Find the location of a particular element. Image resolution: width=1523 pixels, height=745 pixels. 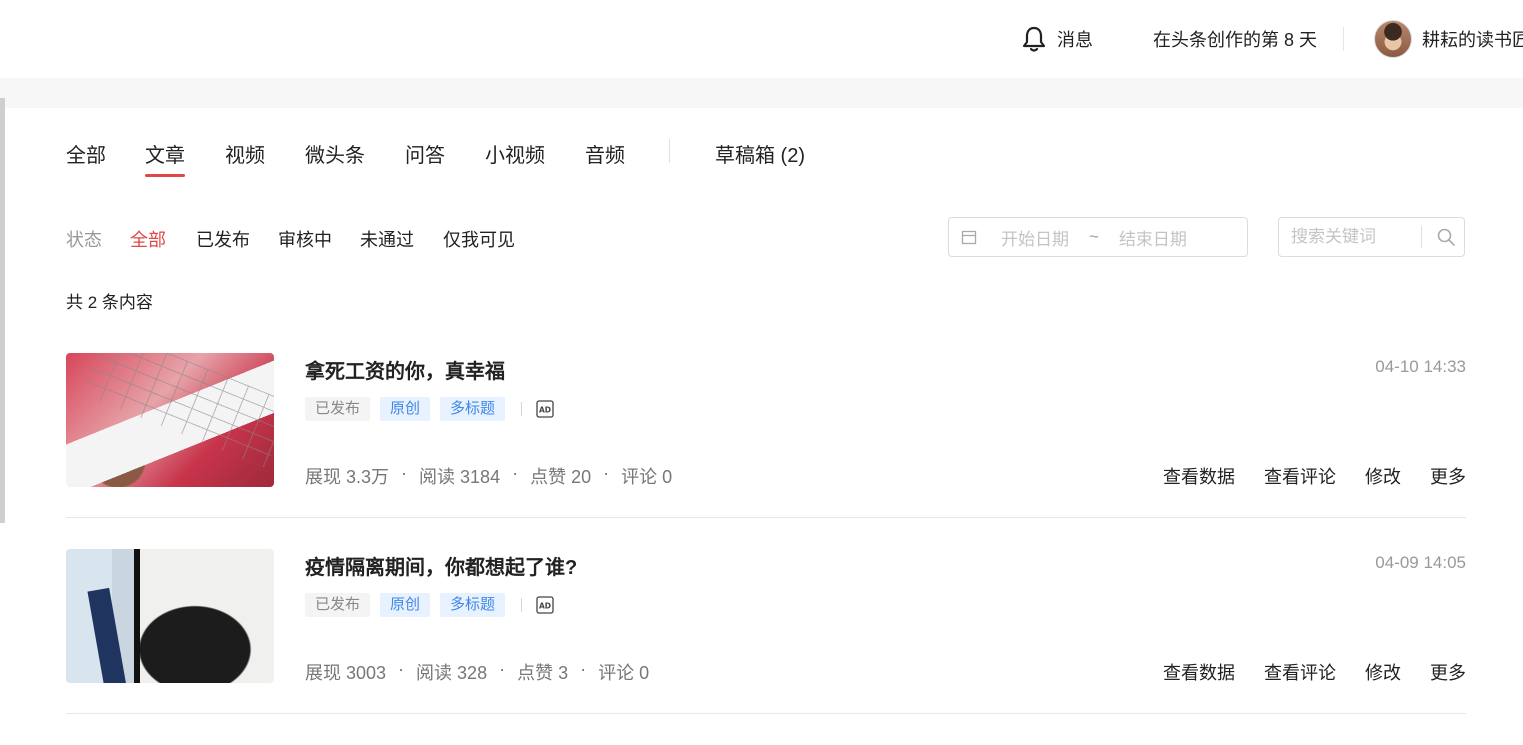

tab-qa: 问答 is located at coordinates (425, 153).